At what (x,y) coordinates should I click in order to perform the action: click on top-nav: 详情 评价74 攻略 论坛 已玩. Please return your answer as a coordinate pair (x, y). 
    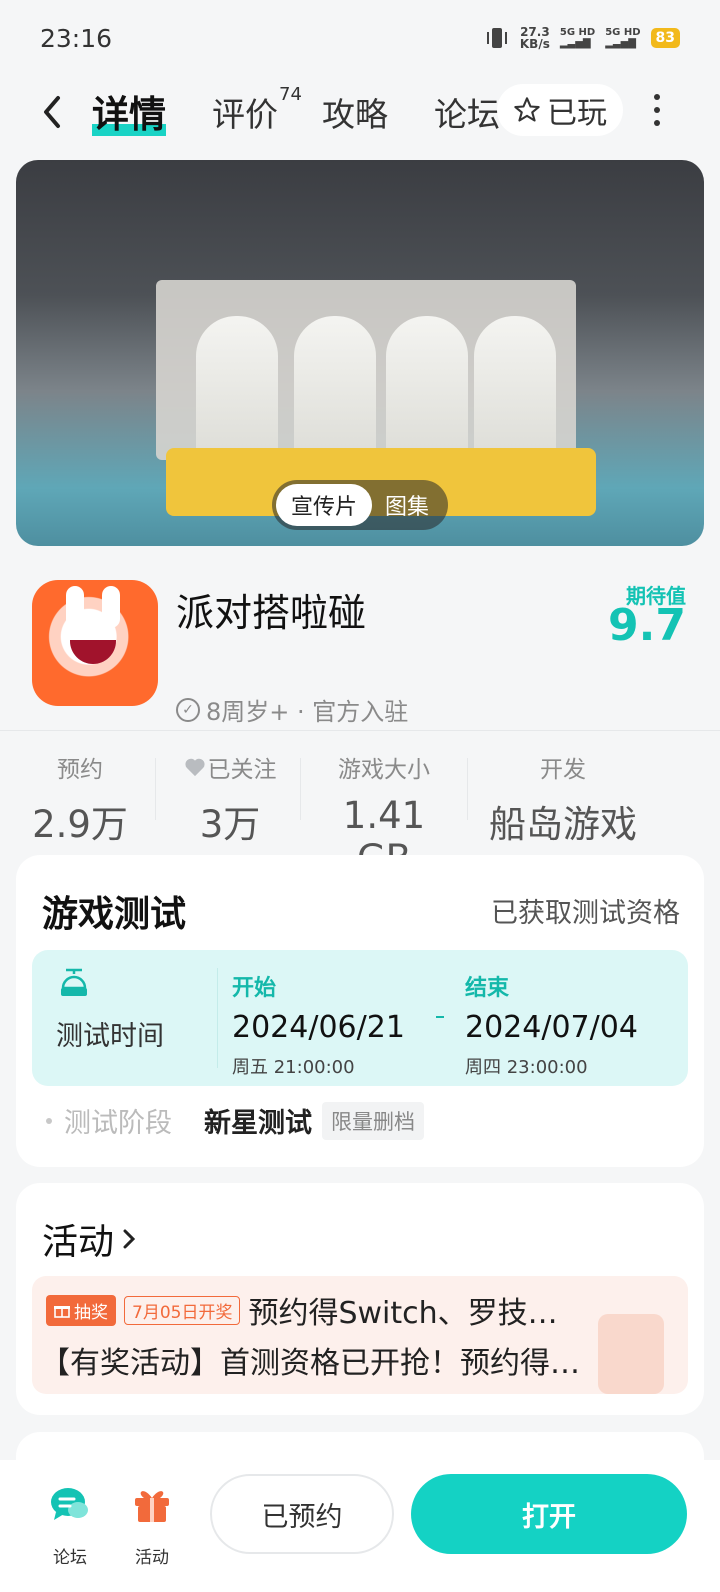
    Looking at the image, I should click on (360, 112).